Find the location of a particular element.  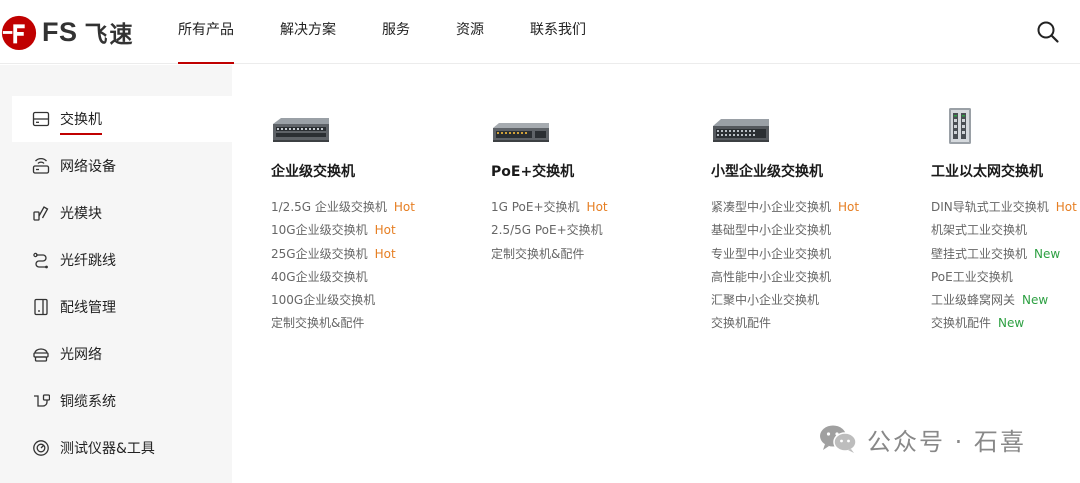

sidebar-item-transceivers: 光模块 is located at coordinates (122, 213).